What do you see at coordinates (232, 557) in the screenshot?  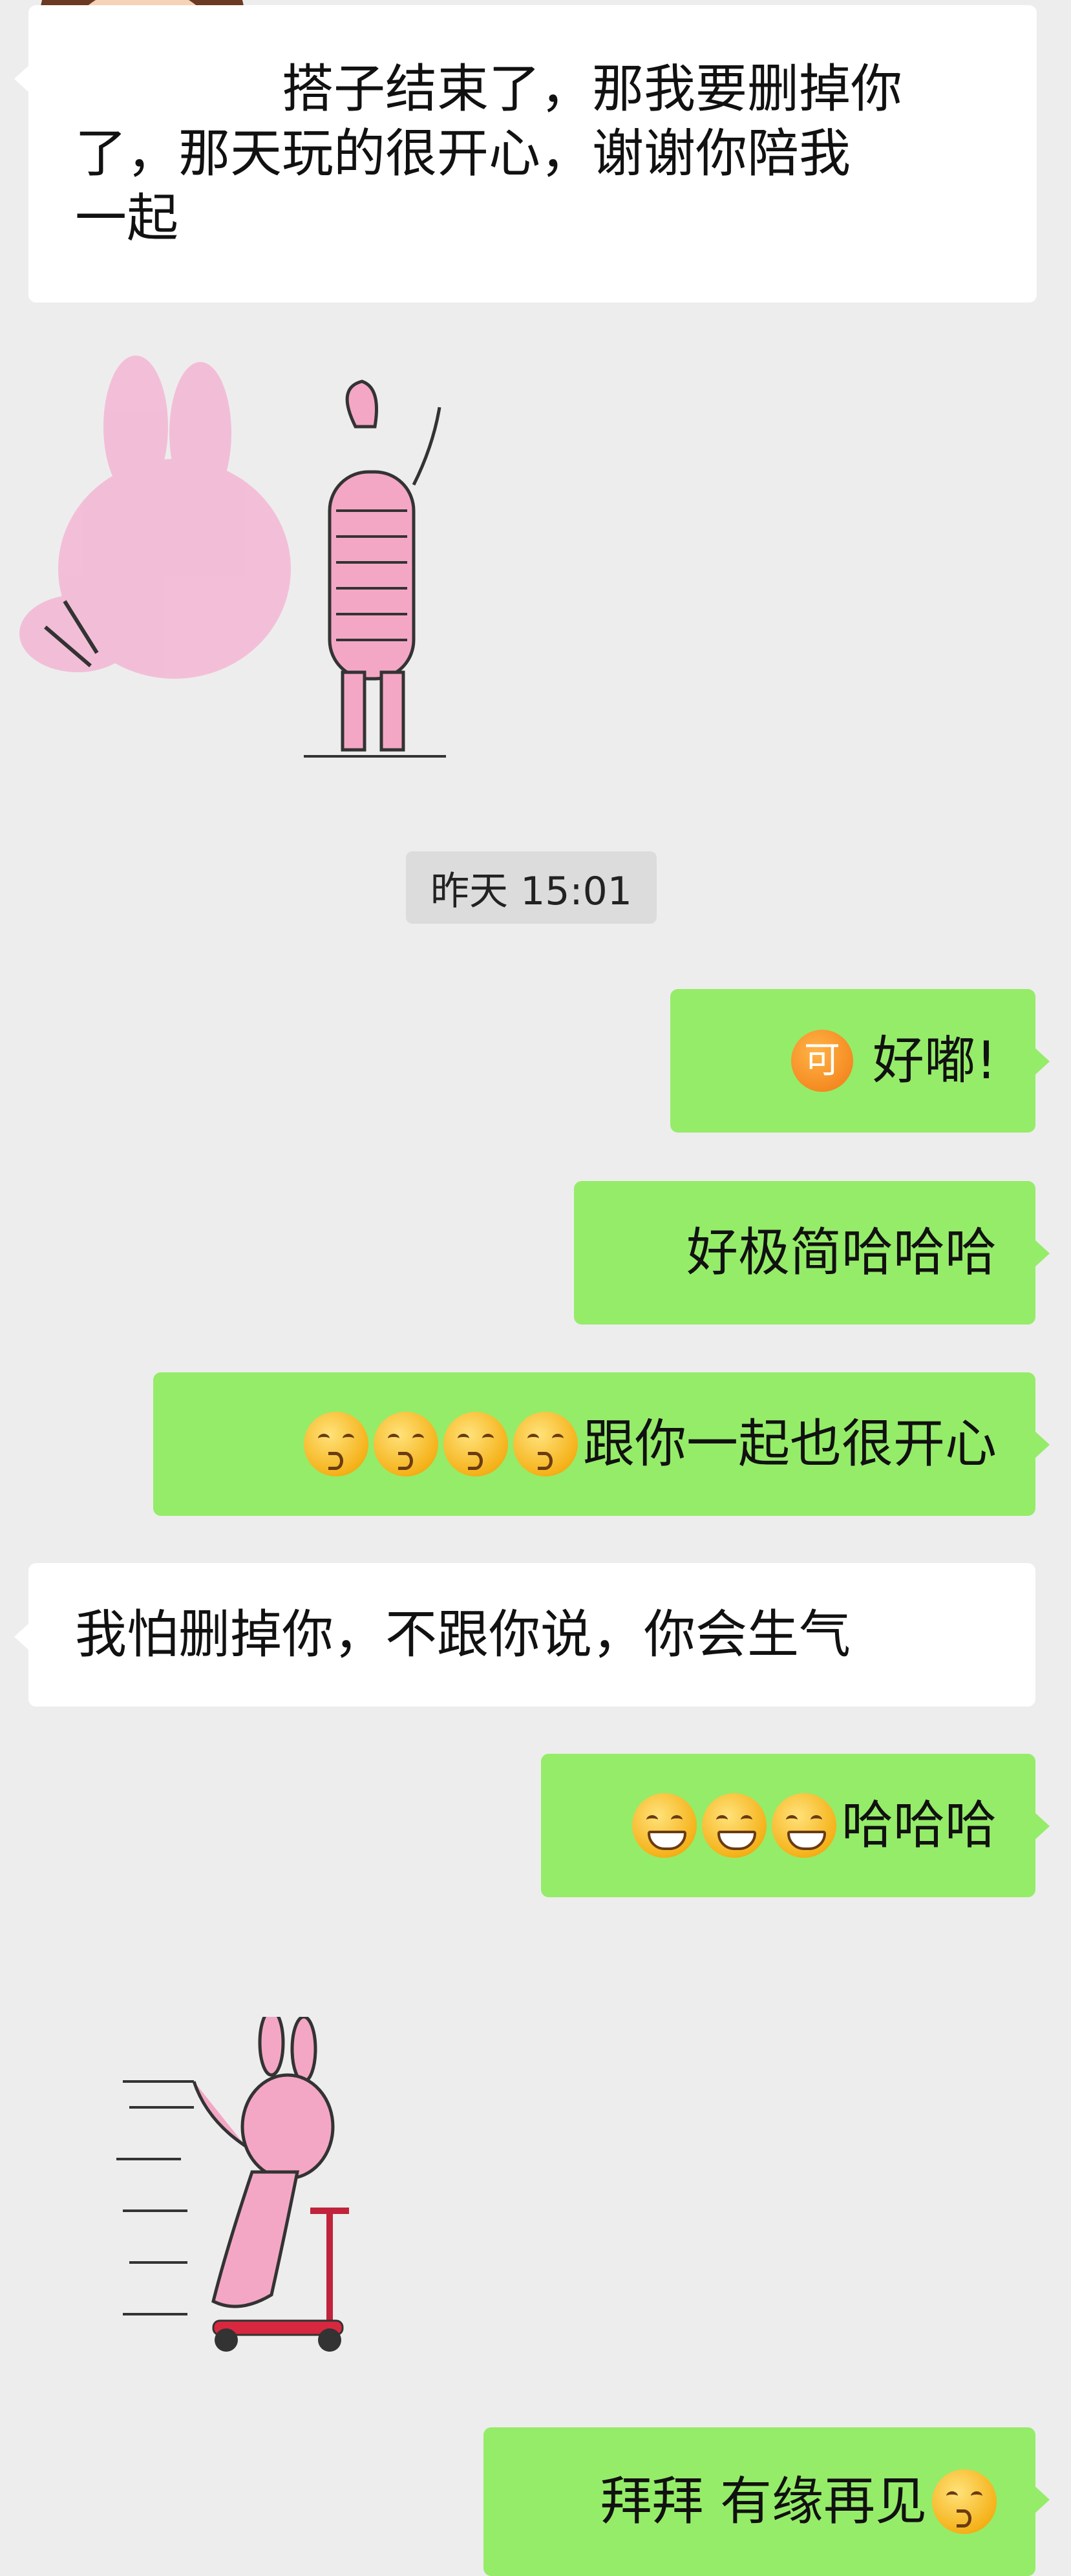 I see `pink-rabbit-sticker-icon` at bounding box center [232, 557].